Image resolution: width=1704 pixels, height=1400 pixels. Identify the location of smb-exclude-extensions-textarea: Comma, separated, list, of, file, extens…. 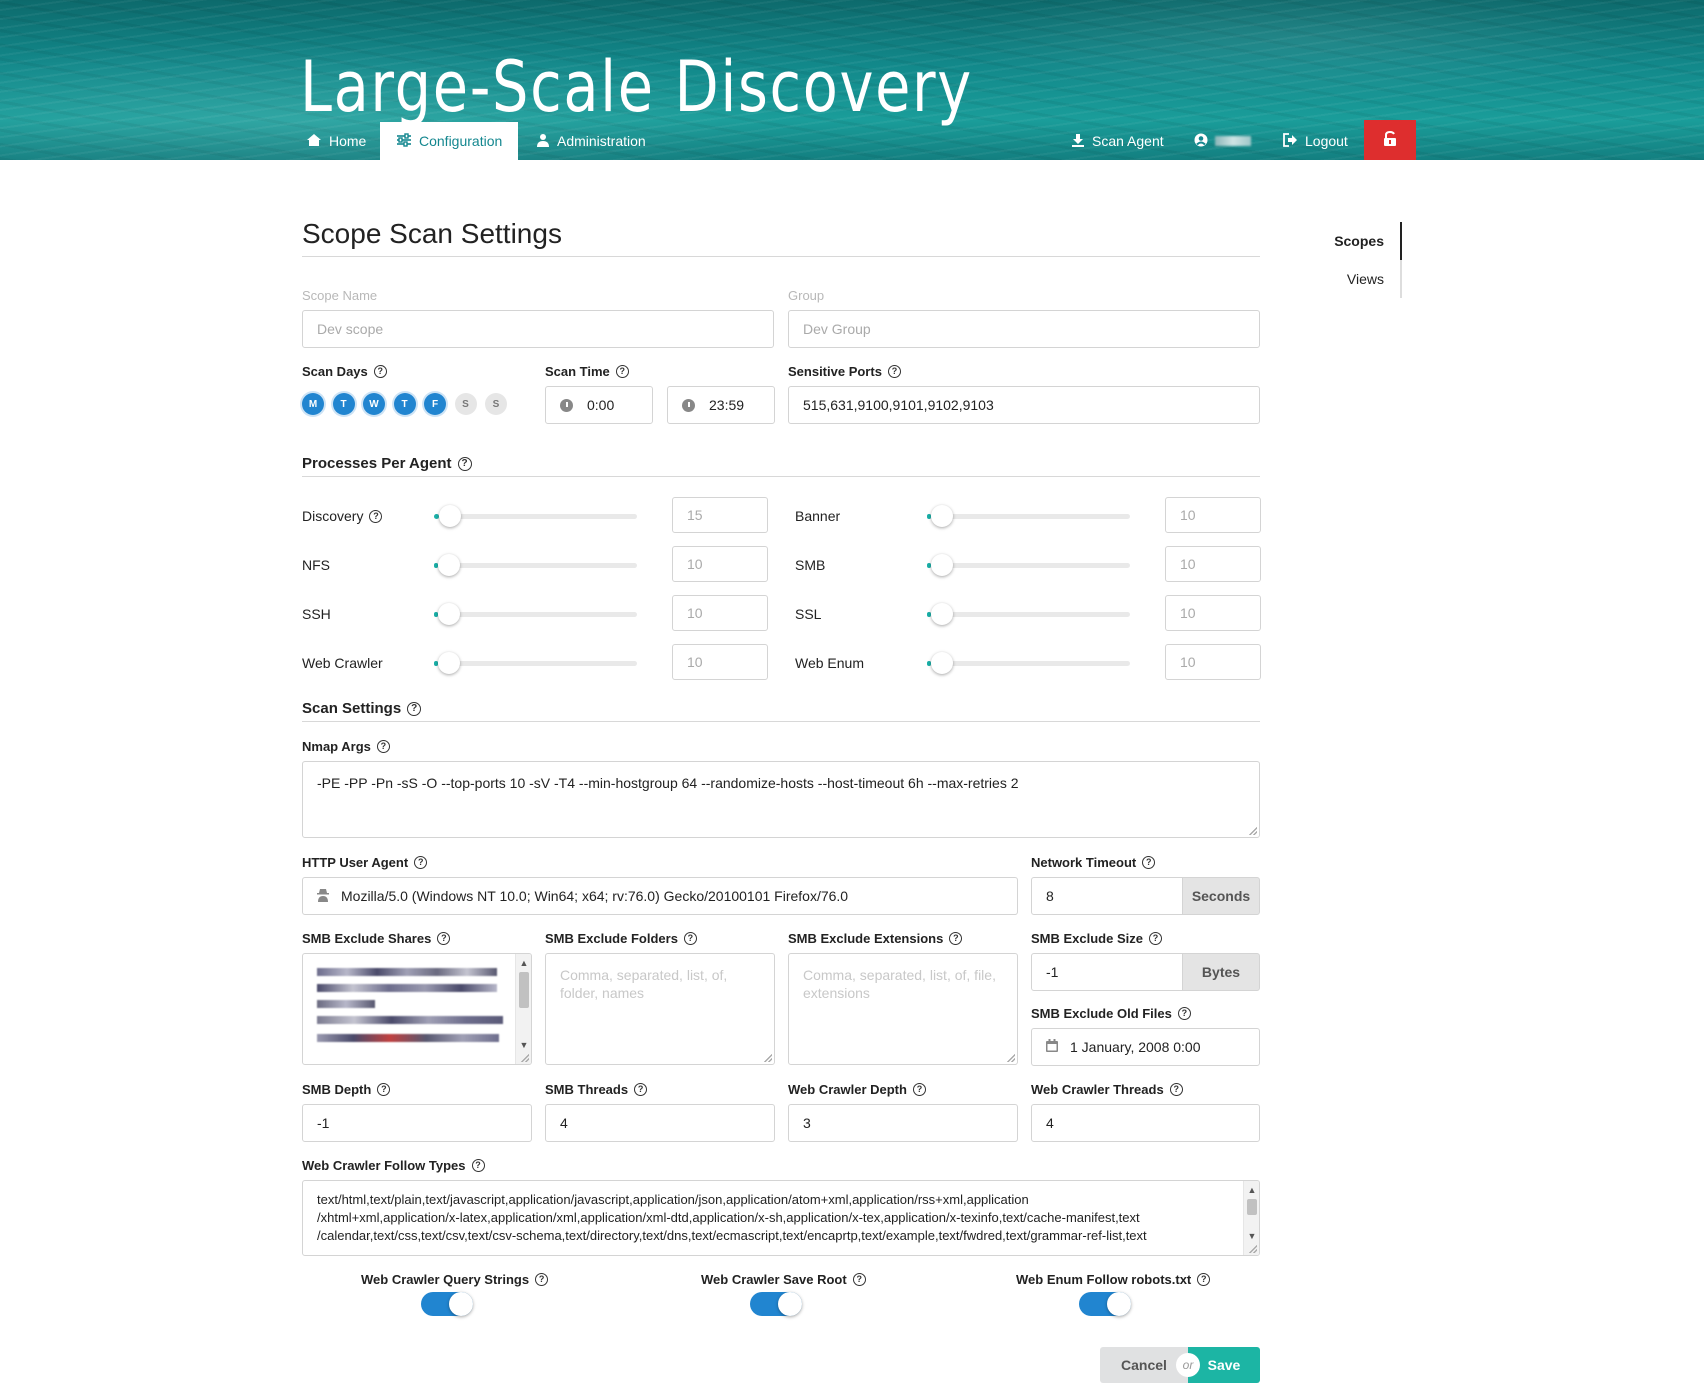
(903, 1009).